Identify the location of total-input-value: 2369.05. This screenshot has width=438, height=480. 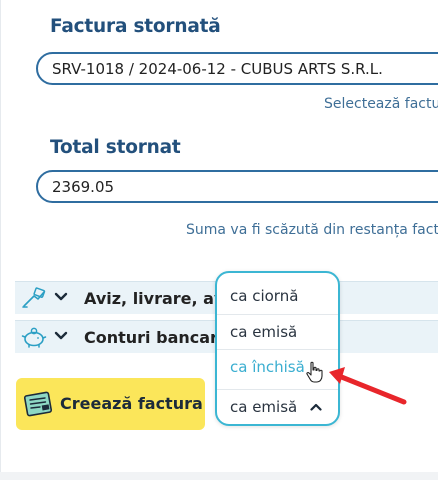
(83, 187).